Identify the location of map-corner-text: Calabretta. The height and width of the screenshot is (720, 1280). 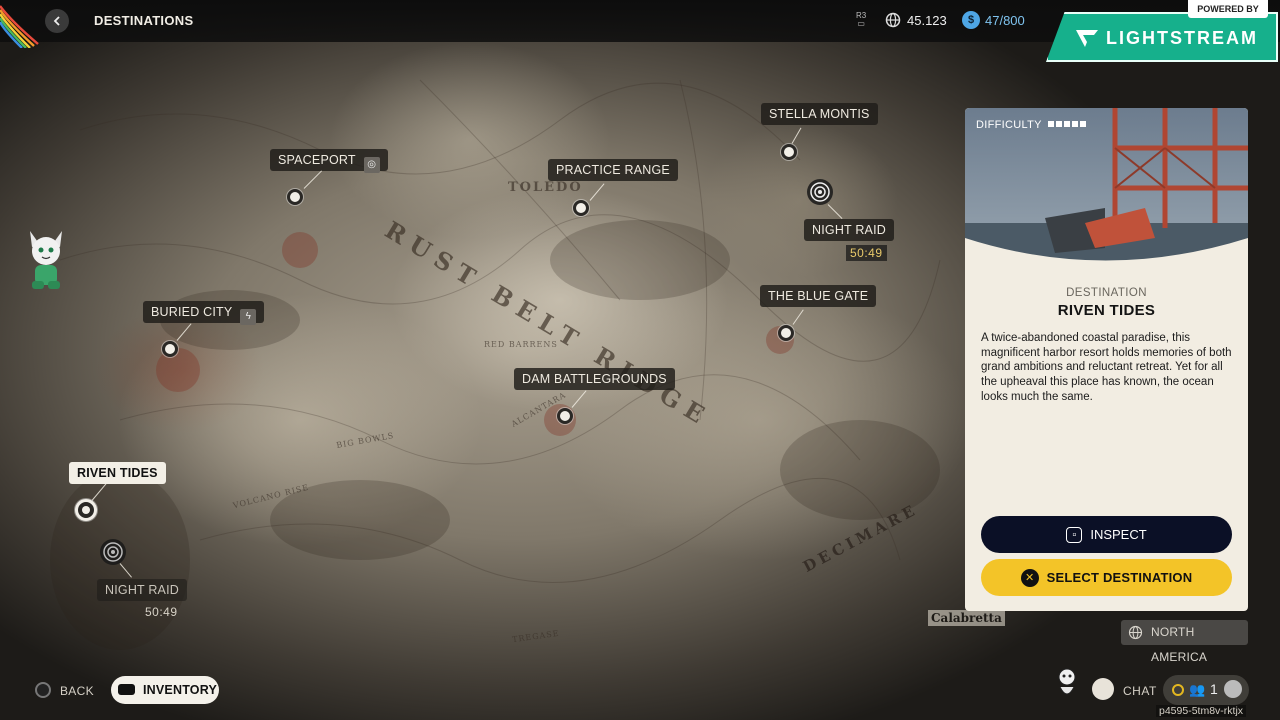
(966, 618).